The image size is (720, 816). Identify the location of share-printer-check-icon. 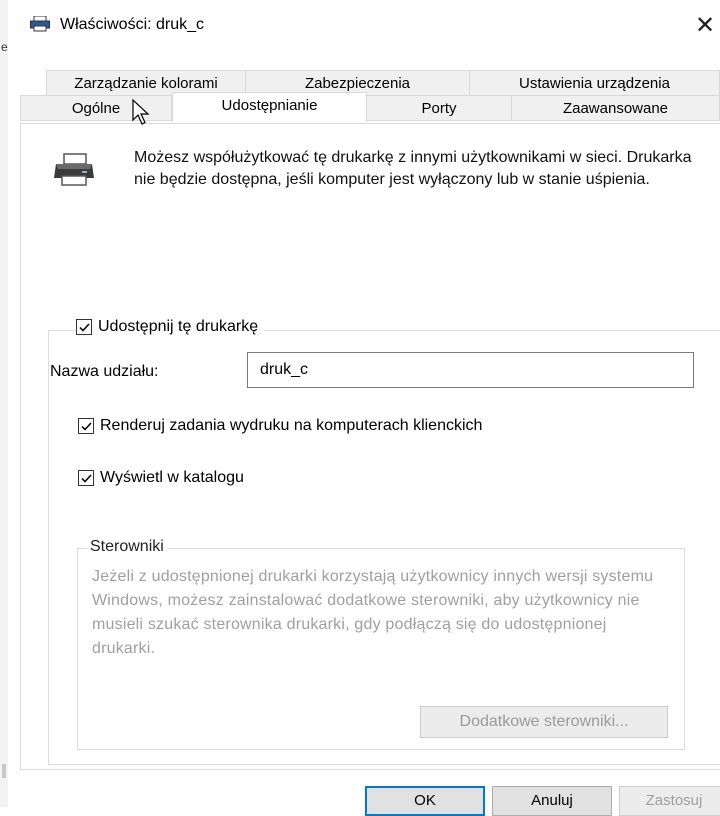
(84, 327).